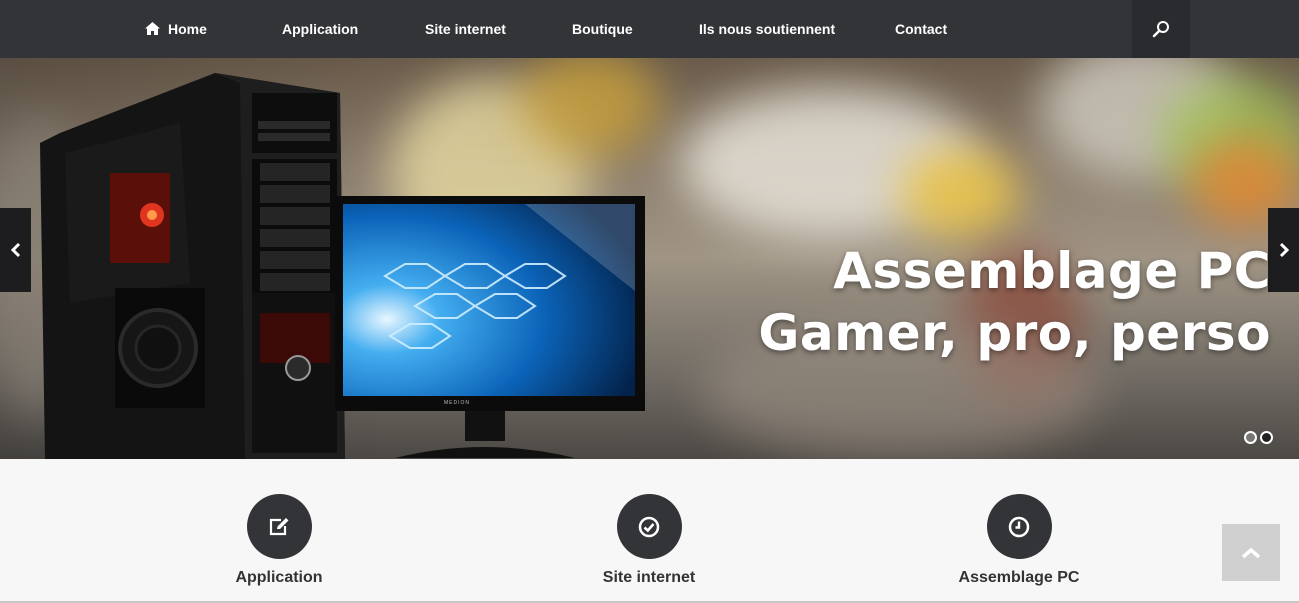  I want to click on feature-label: Assemblage PC, so click(1019, 578).